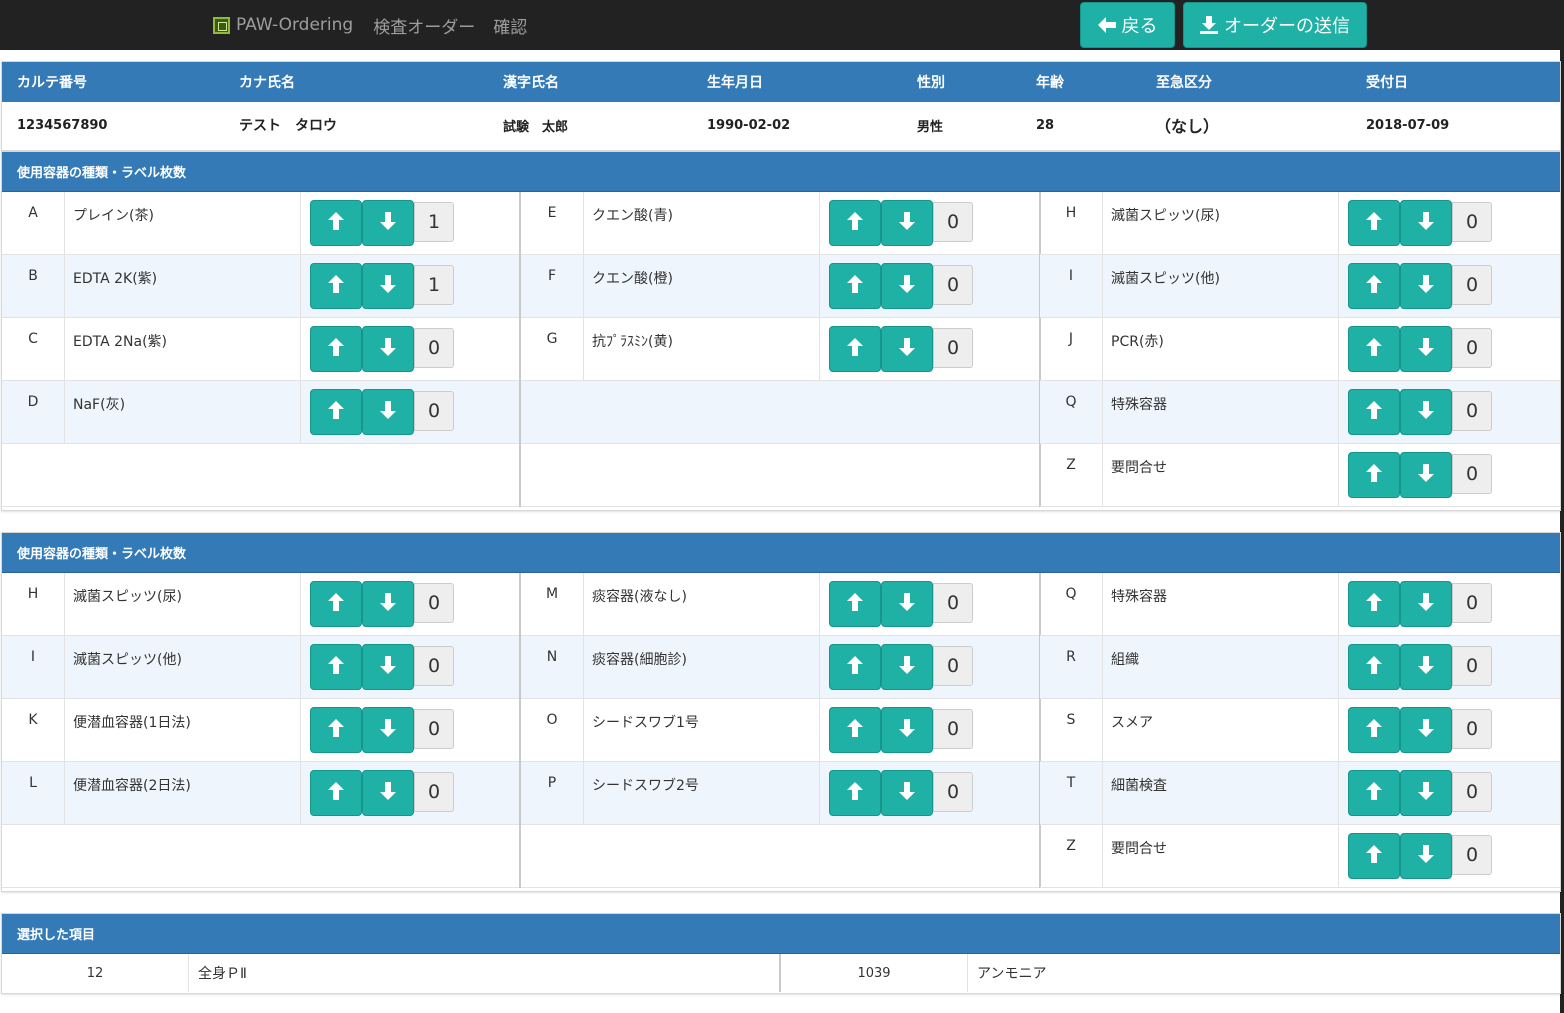 The height and width of the screenshot is (1013, 1564). What do you see at coordinates (1300, 349) in the screenshot?
I see `container-row: J PCR(赤) 0` at bounding box center [1300, 349].